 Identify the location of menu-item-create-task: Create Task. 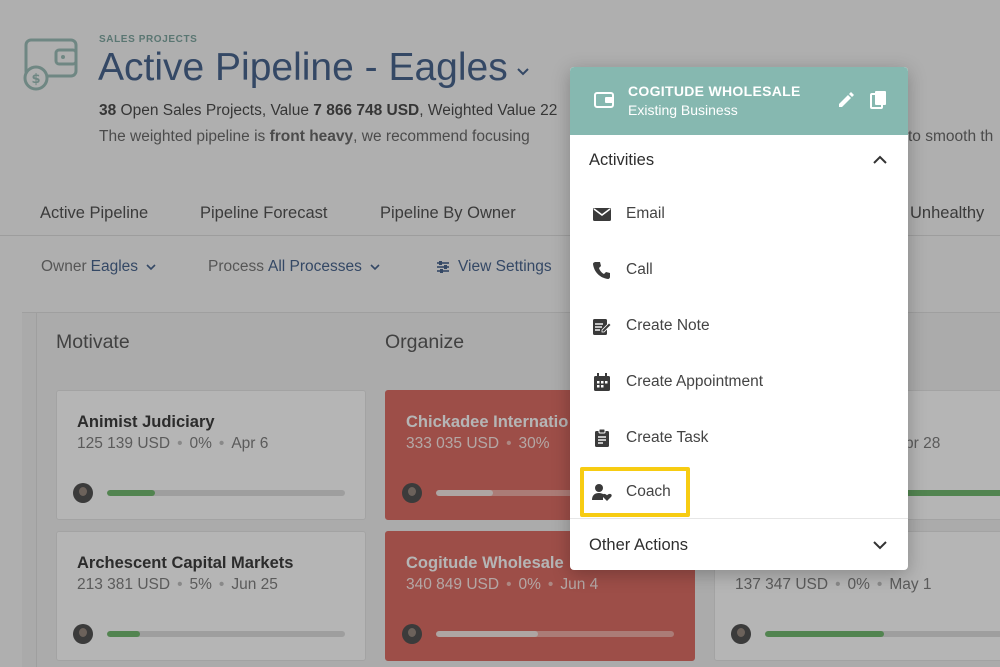
(739, 438).